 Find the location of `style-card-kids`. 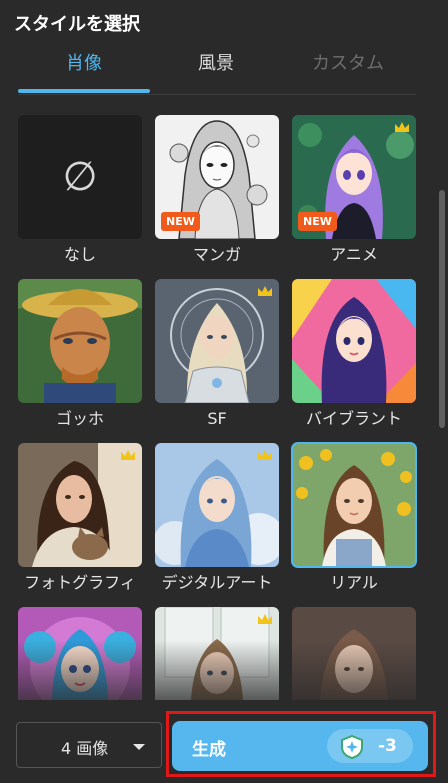

style-card-kids is located at coordinates (217, 653).